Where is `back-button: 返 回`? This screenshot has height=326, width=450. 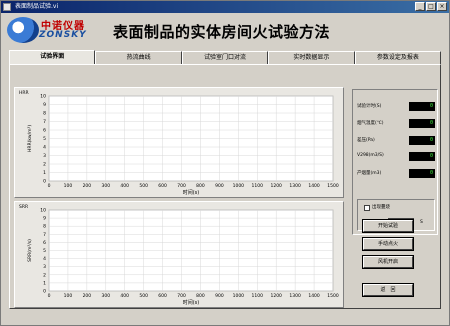 back-button: 返 回 is located at coordinates (388, 290).